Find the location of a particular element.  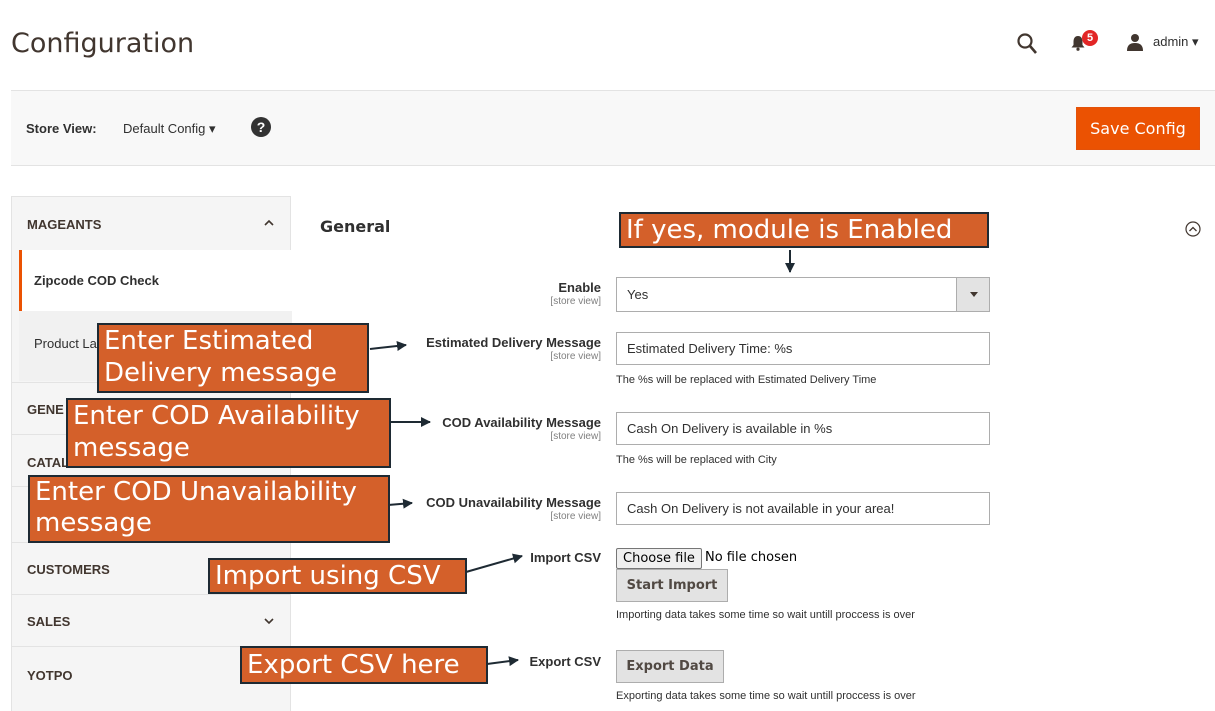

notification-badge: 5 is located at coordinates (1090, 38).